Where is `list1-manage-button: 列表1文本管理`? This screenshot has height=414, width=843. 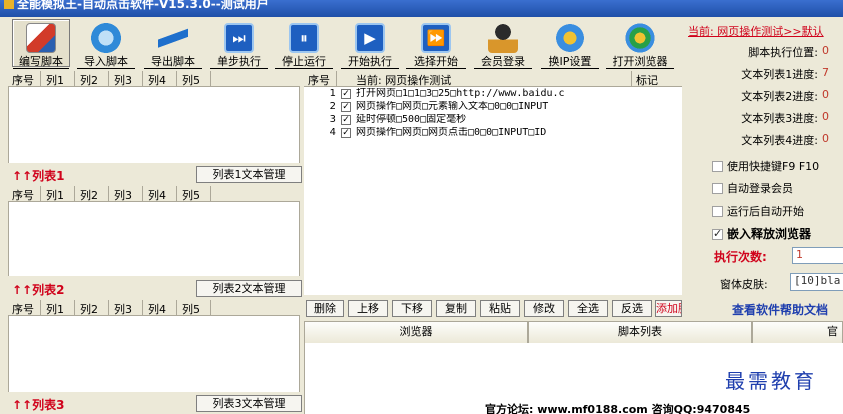 list1-manage-button: 列表1文本管理 is located at coordinates (249, 174).